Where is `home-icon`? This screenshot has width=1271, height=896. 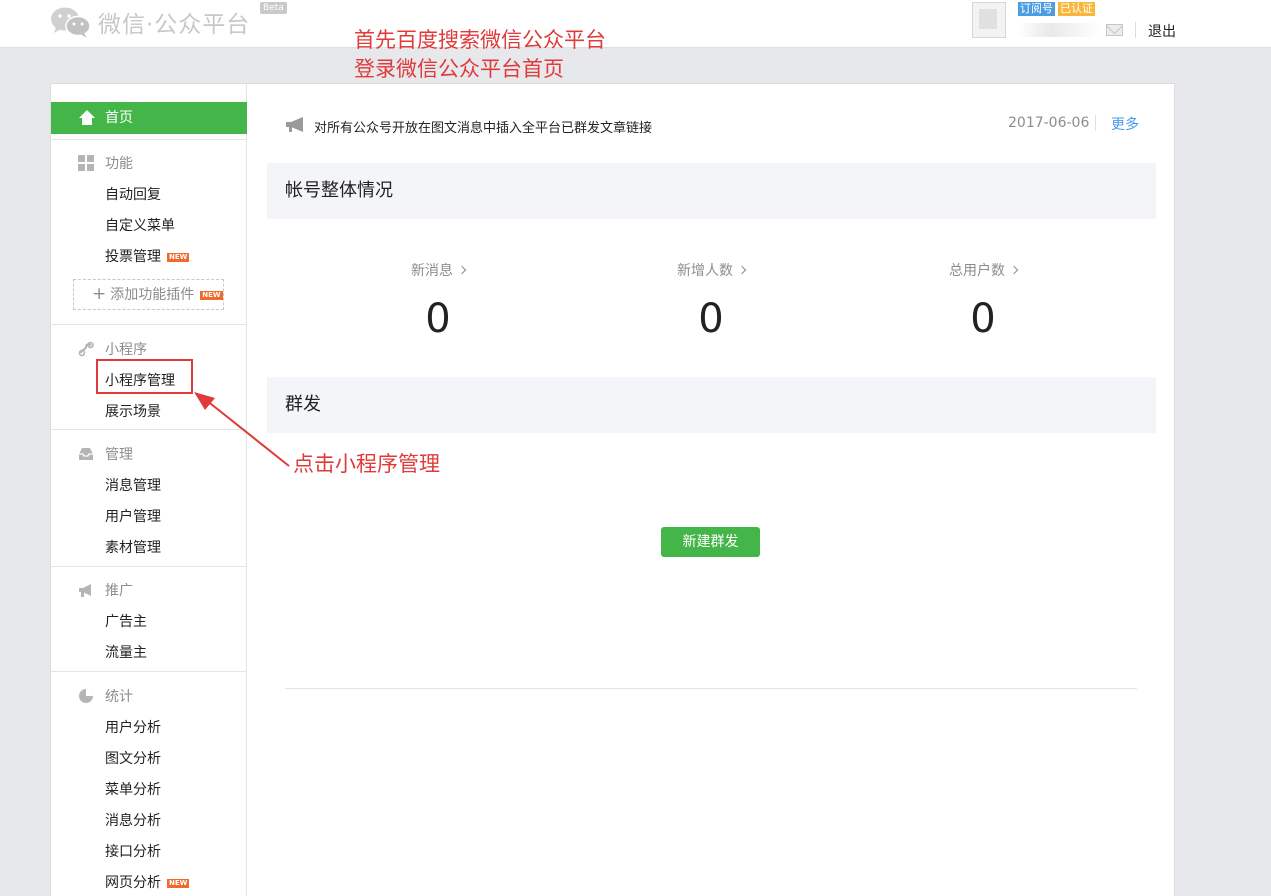
home-icon is located at coordinates (87, 118).